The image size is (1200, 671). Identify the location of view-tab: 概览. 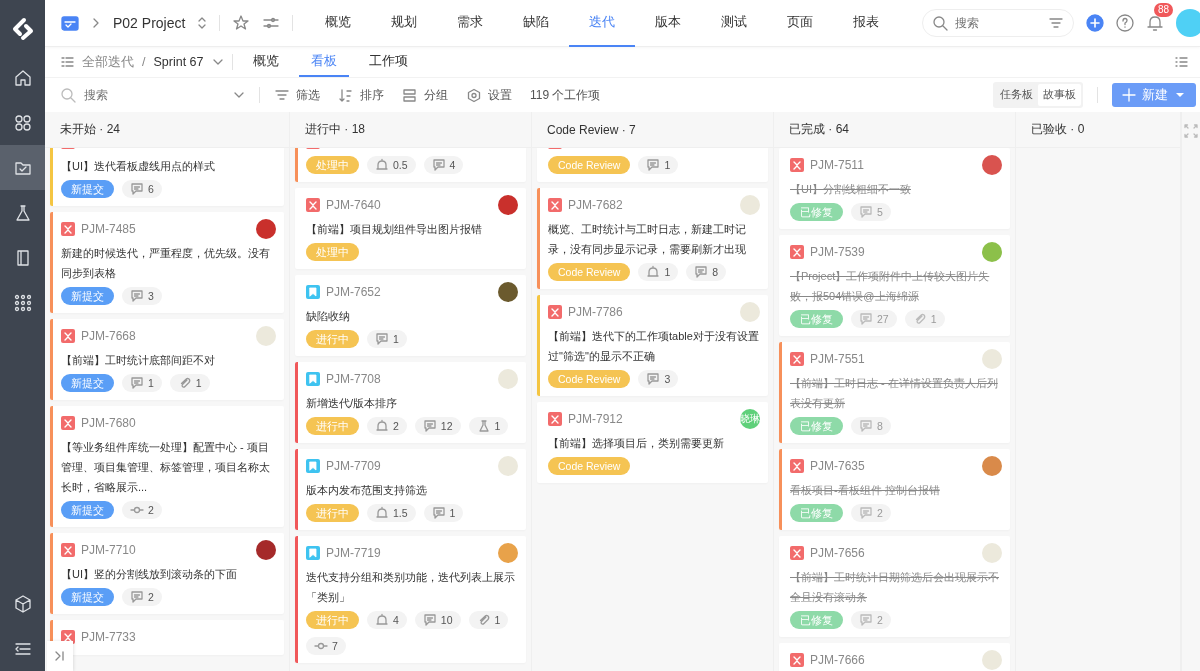
(265, 62).